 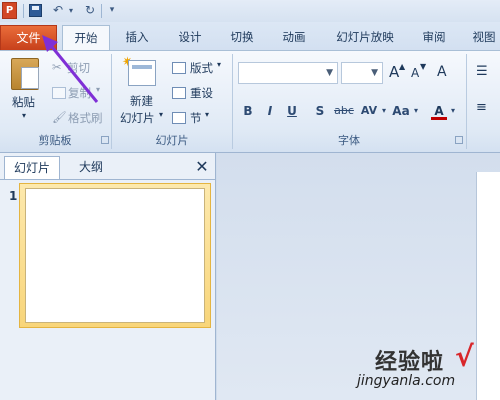 I want to click on watermark-check: √, so click(x=464, y=356).